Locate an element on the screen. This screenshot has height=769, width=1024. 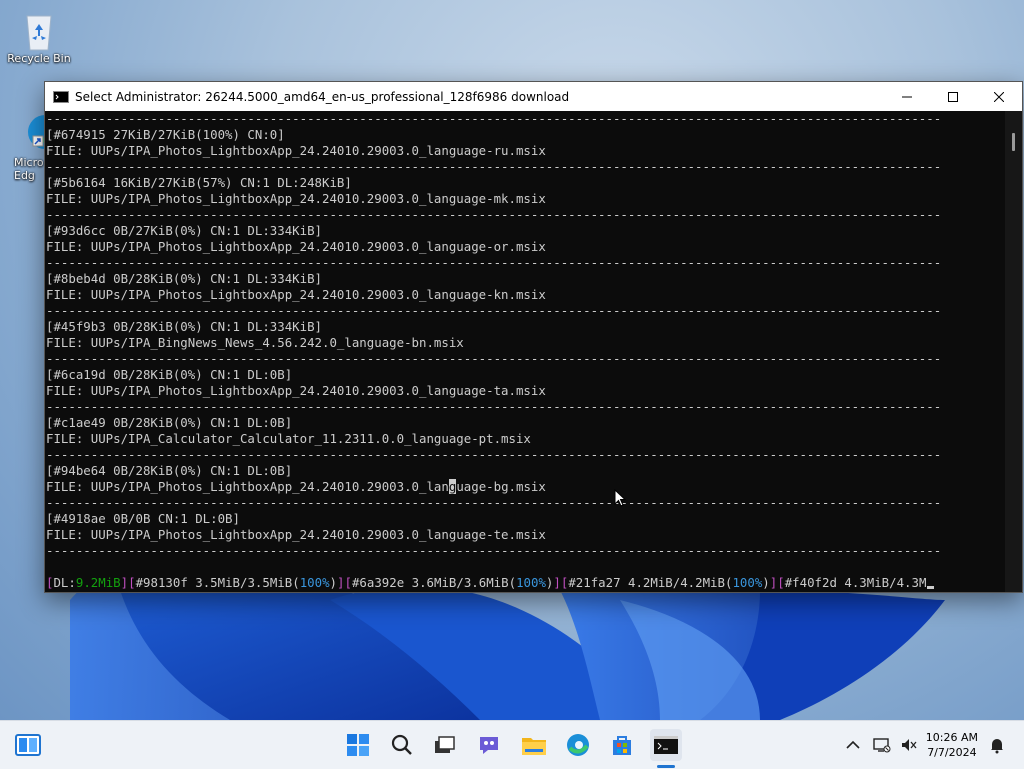
chevron-up-icon is located at coordinates (853, 744).